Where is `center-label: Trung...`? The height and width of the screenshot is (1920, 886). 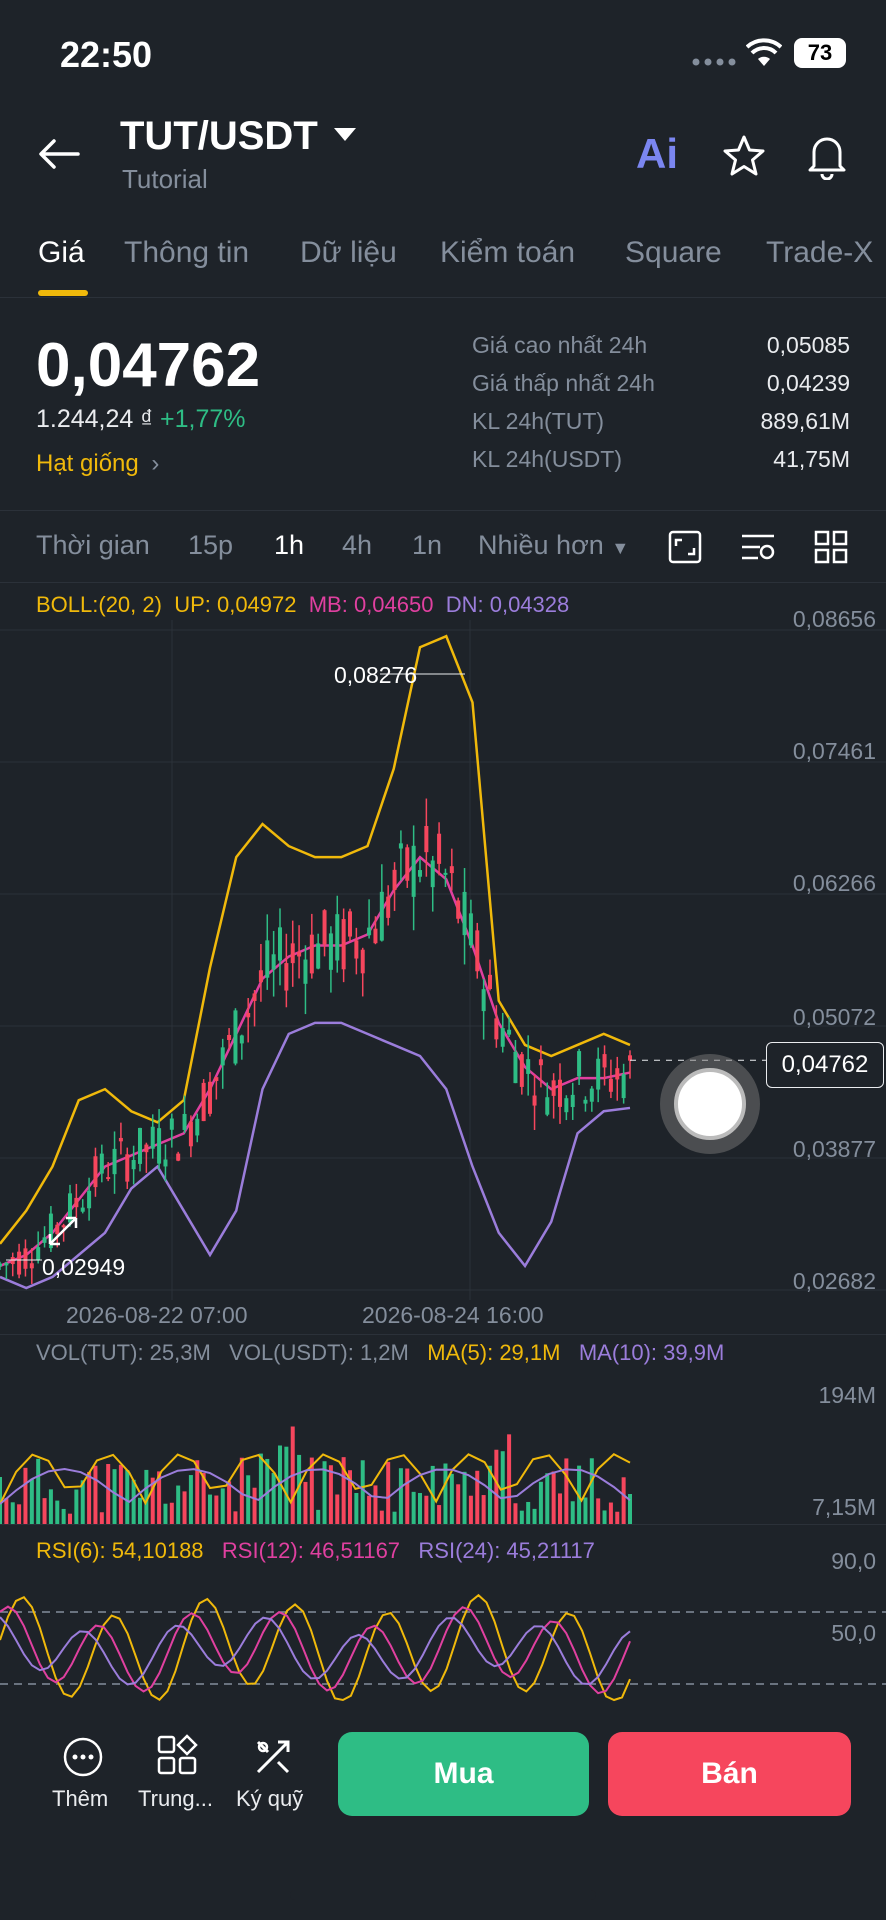 center-label: Trung... is located at coordinates (175, 1799).